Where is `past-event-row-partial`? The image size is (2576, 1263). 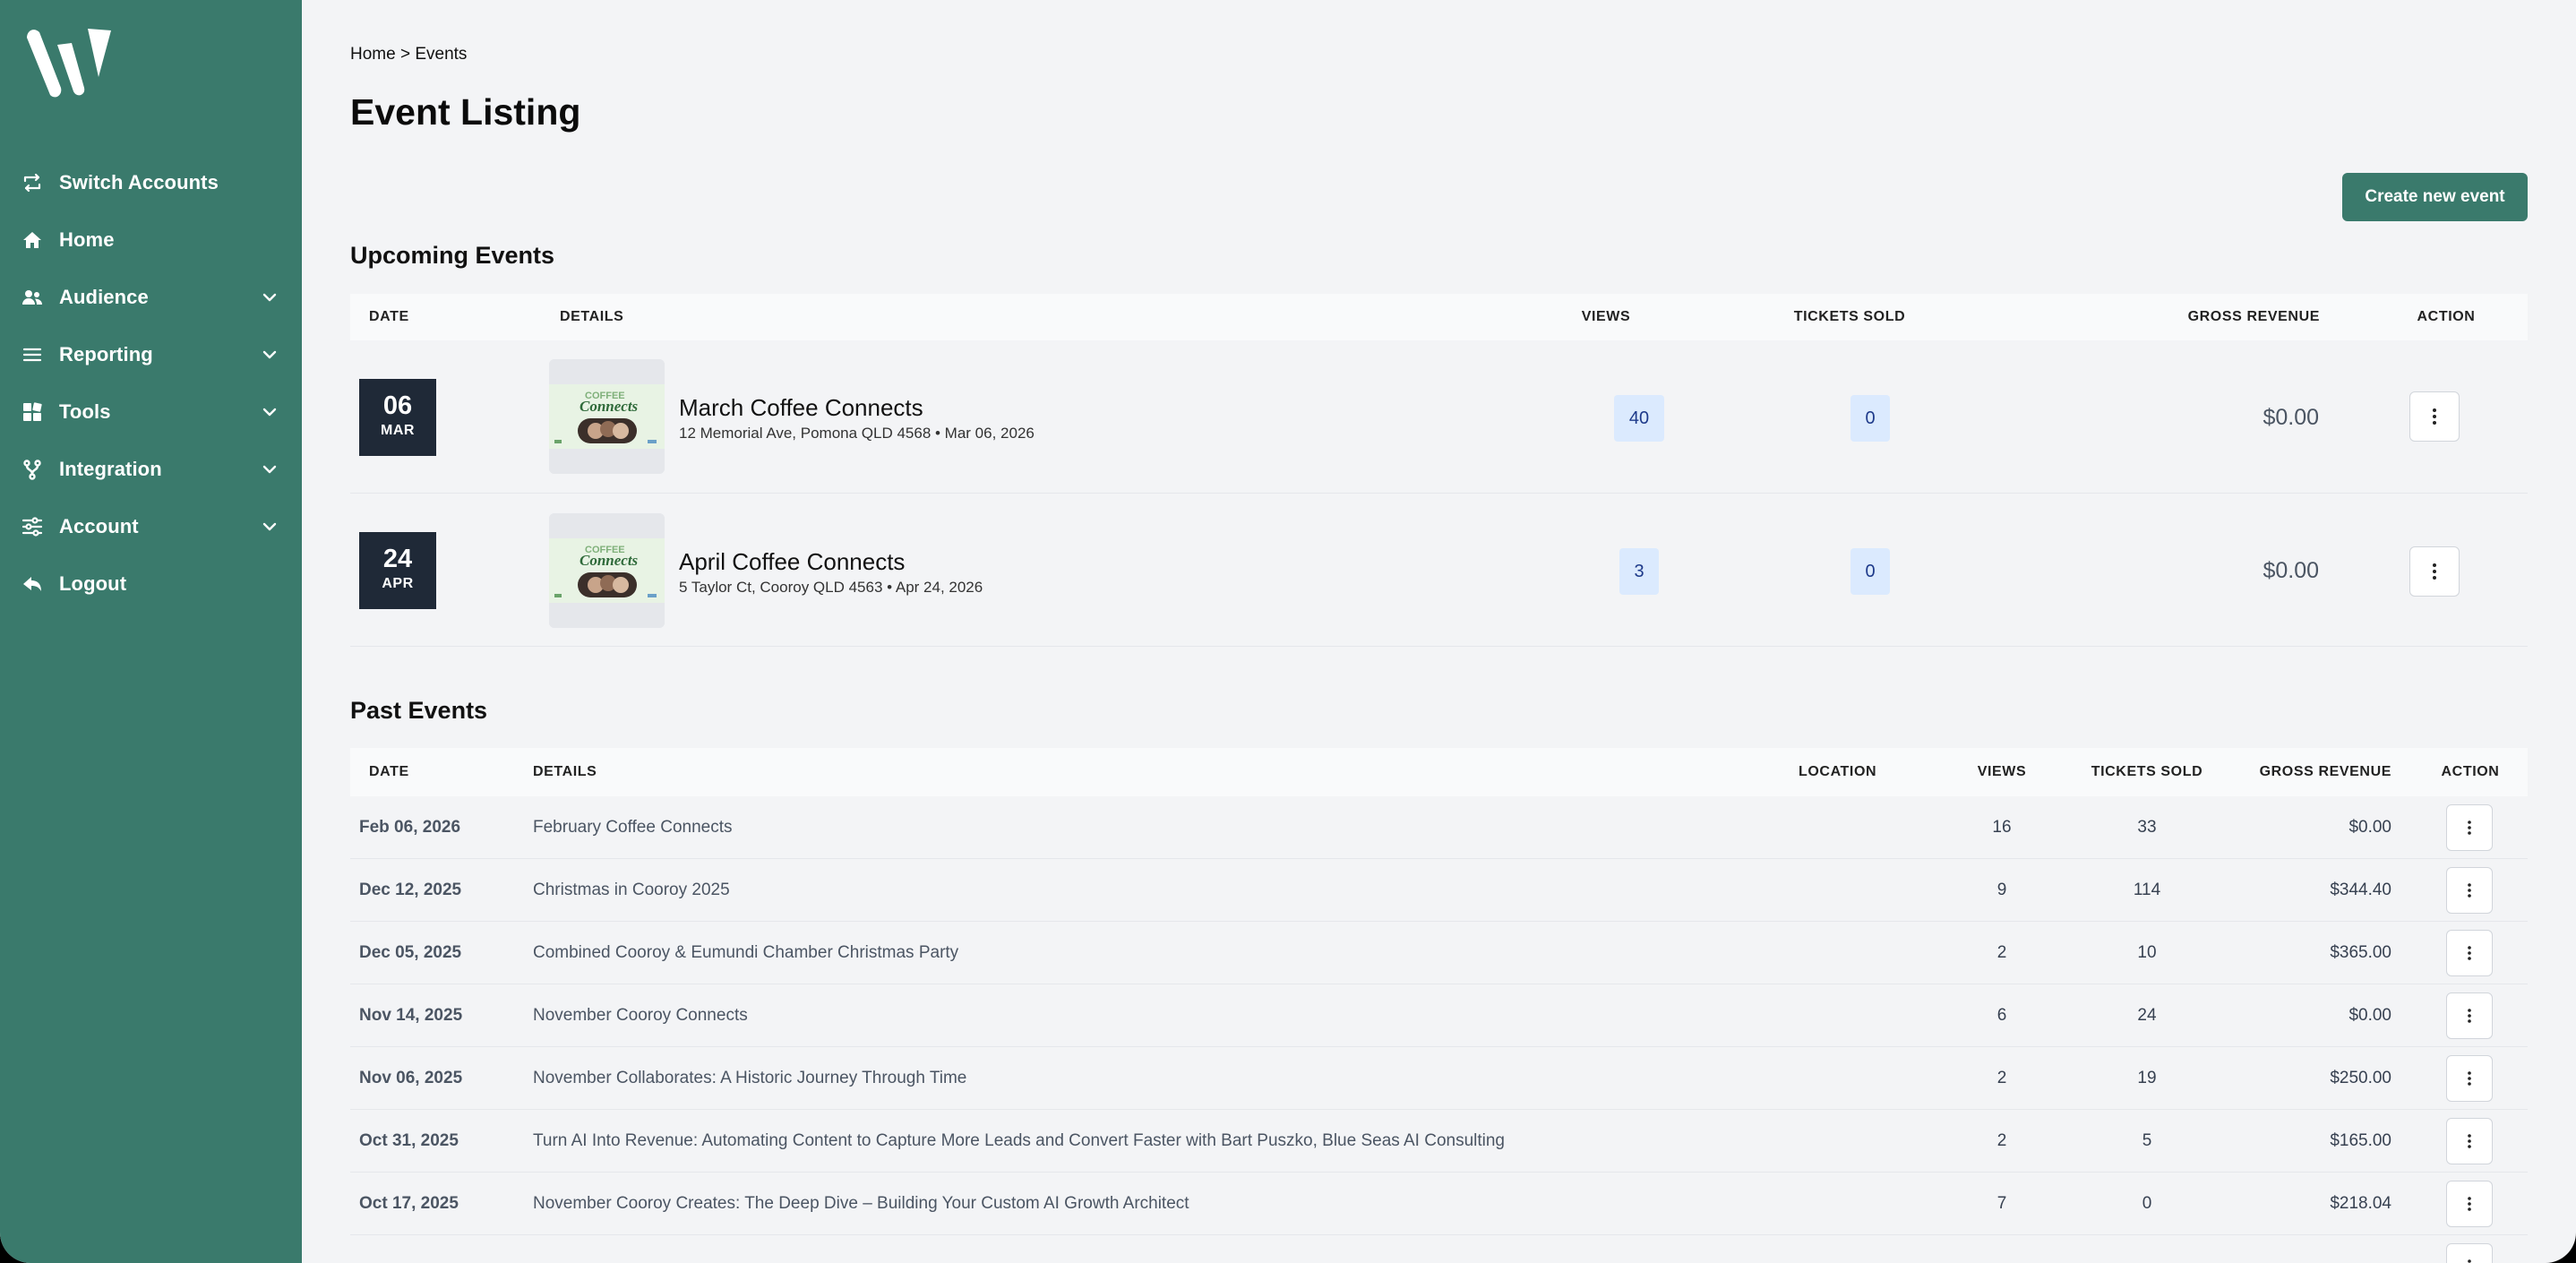 past-event-row-partial is located at coordinates (1439, 1249).